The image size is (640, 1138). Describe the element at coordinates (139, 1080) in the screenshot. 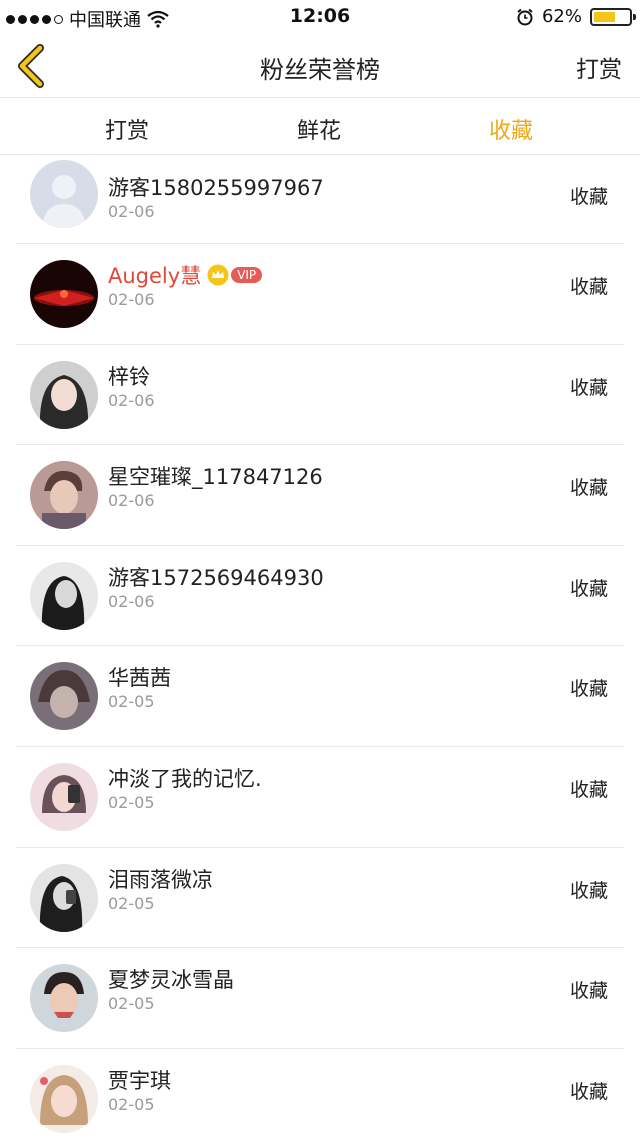

I see `user-name: 贾宇琪` at that location.